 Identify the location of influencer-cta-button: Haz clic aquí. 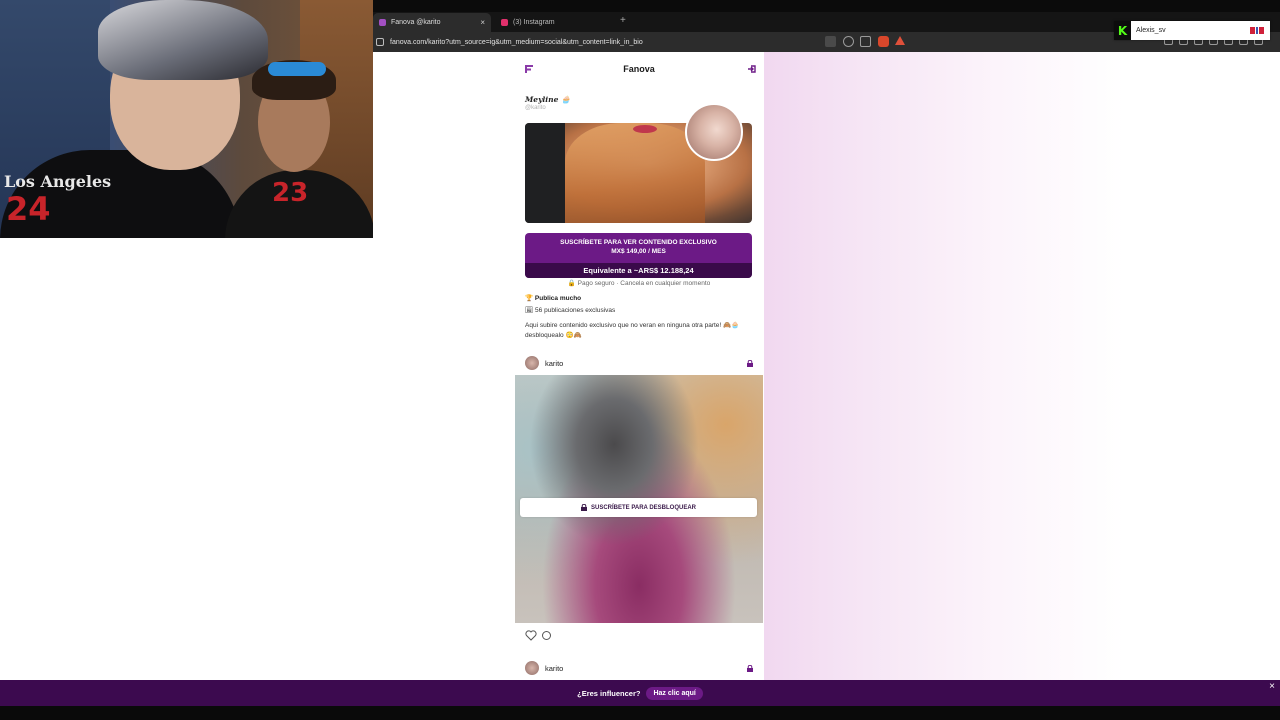
(674, 693).